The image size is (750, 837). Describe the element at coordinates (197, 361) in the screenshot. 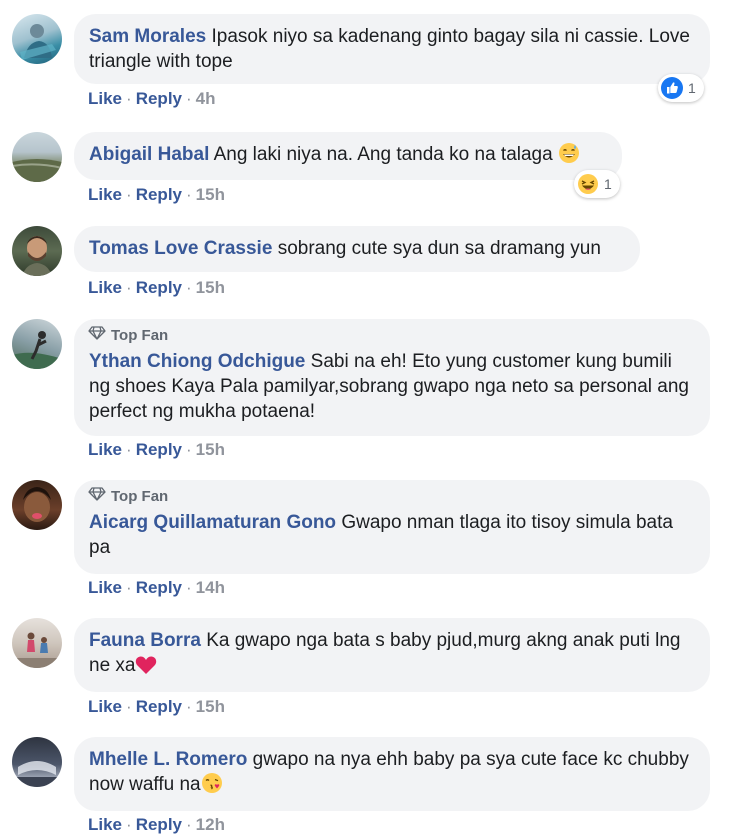

I see `comment-author: Ythan Chiong Odchigue` at that location.